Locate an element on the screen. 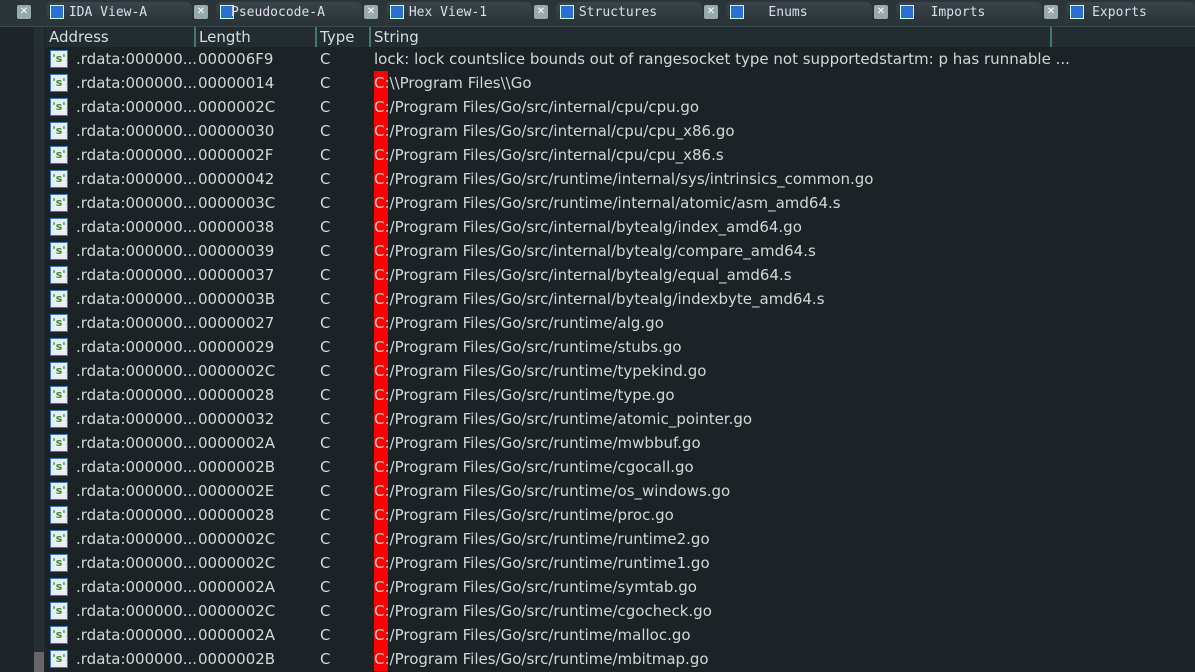  tab-hex-view-1: Hex View-1 is located at coordinates (459, 13).